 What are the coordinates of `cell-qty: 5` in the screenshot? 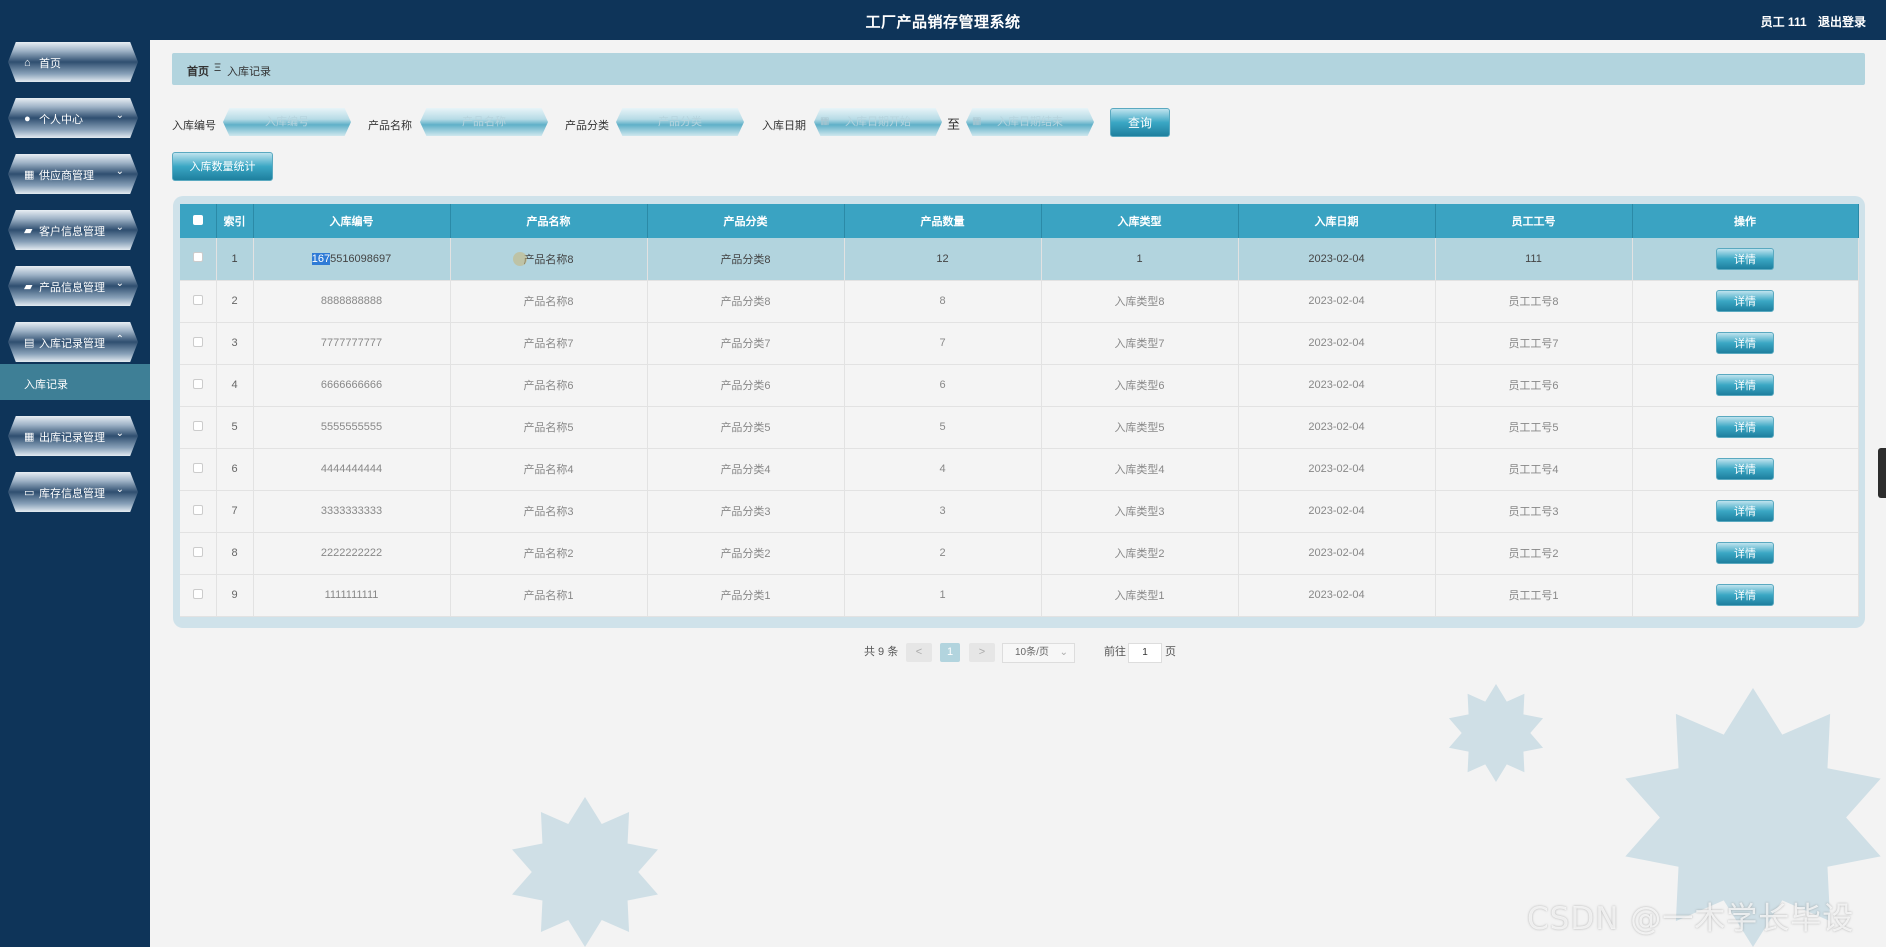 It's located at (943, 427).